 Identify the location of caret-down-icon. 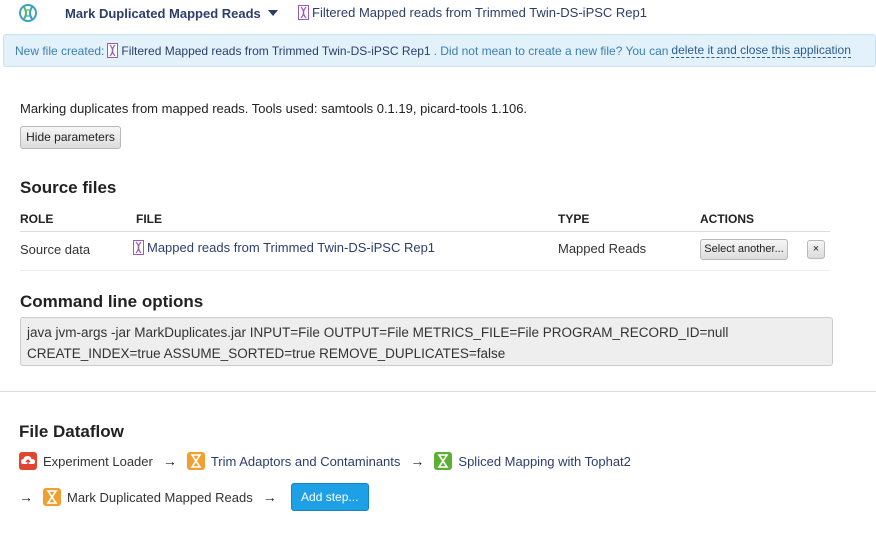
(273, 13).